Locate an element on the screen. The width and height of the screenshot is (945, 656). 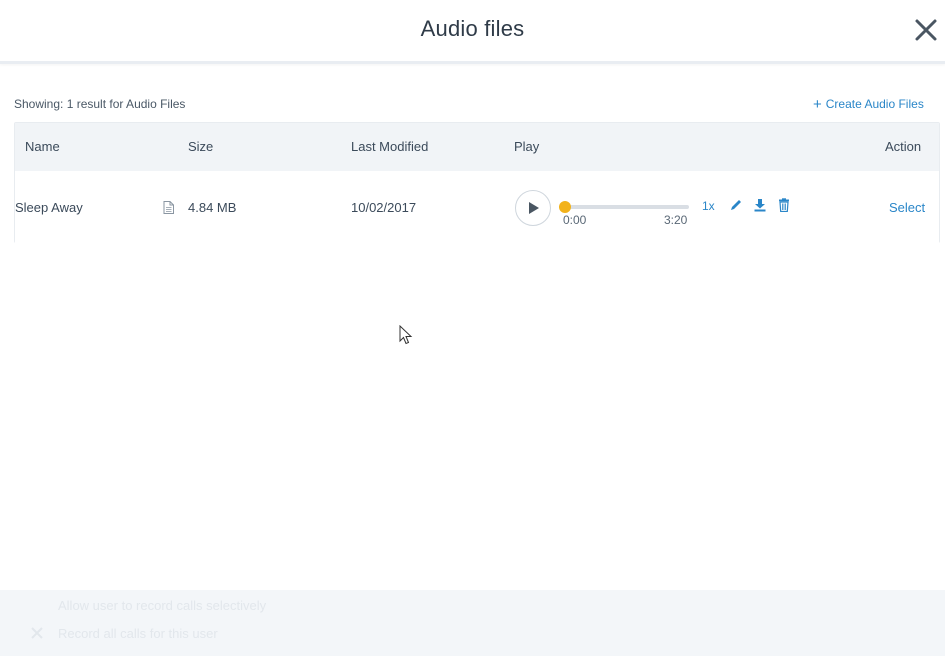
record-all-calls-option: Record all calls for this user is located at coordinates (138, 633).